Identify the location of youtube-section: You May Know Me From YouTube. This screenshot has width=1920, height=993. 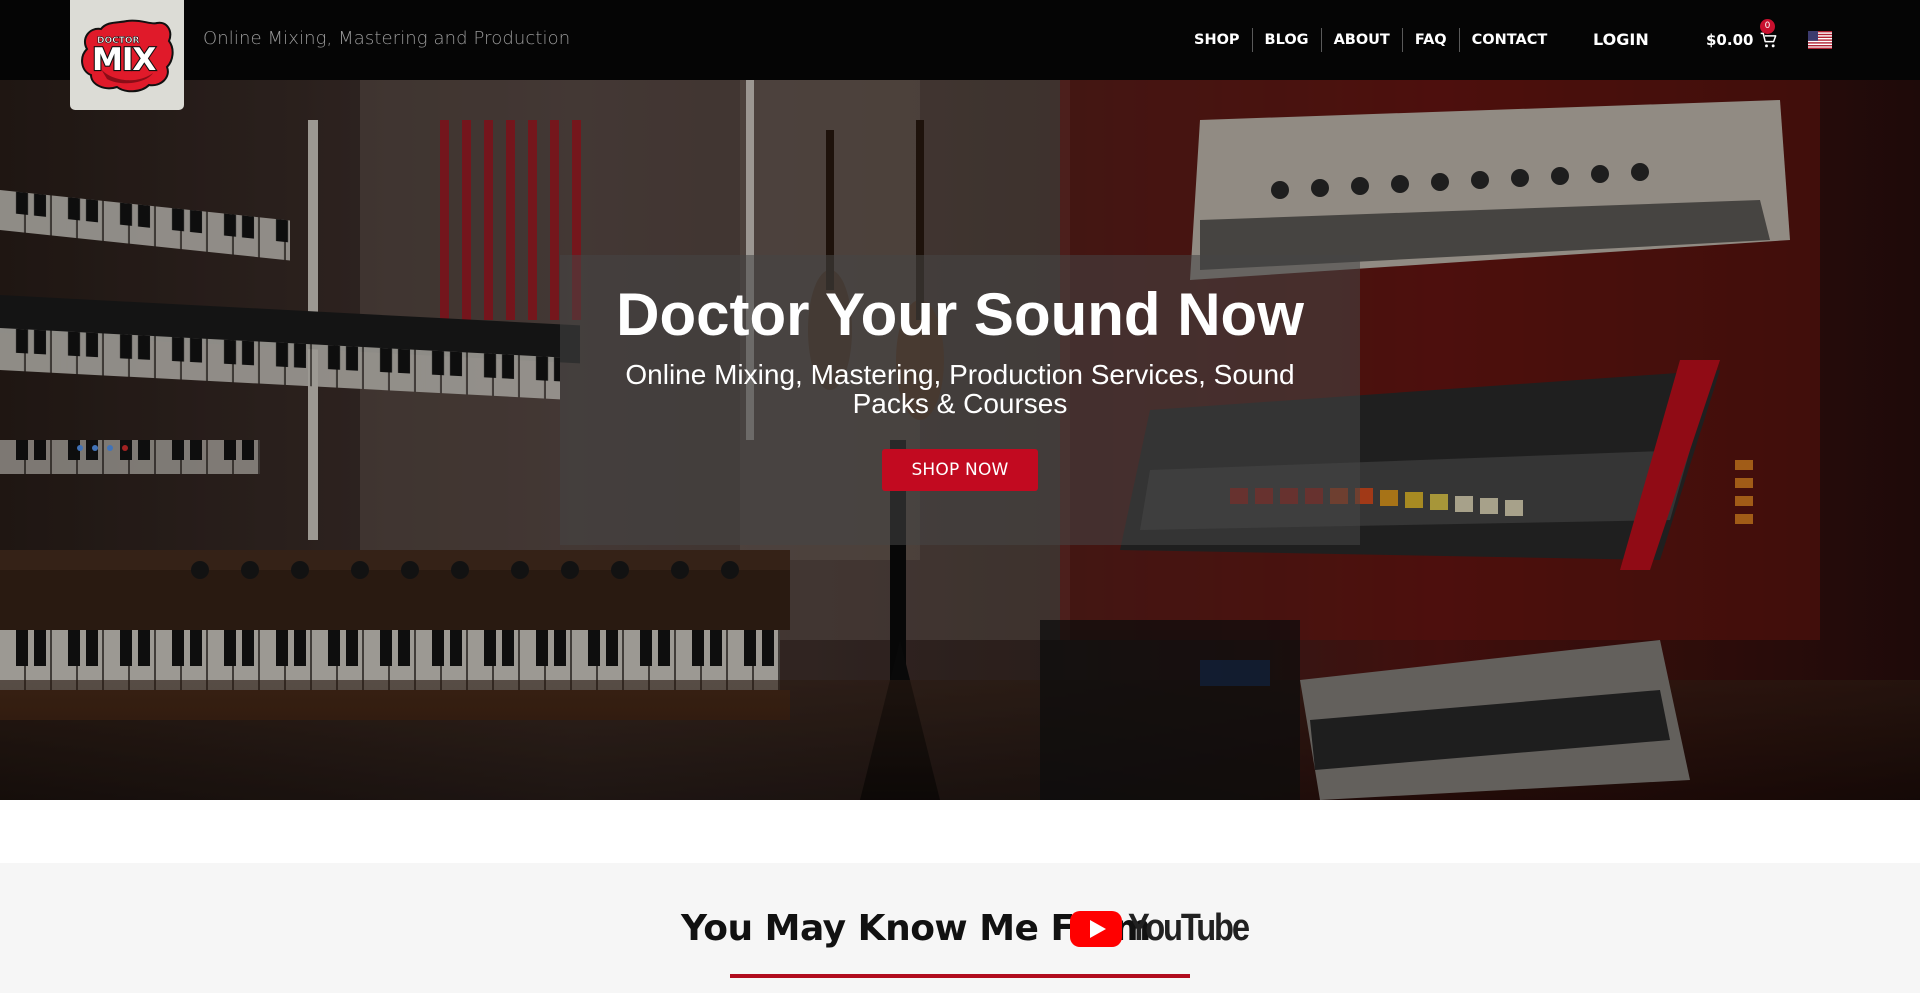
(960, 928).